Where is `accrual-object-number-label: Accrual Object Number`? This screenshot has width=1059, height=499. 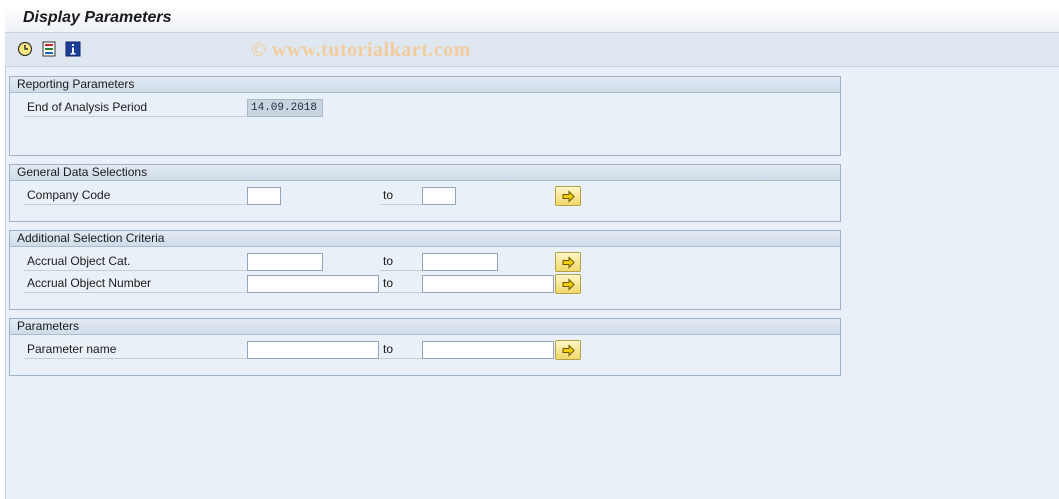
accrual-object-number-label: Accrual Object Number is located at coordinates (135, 284).